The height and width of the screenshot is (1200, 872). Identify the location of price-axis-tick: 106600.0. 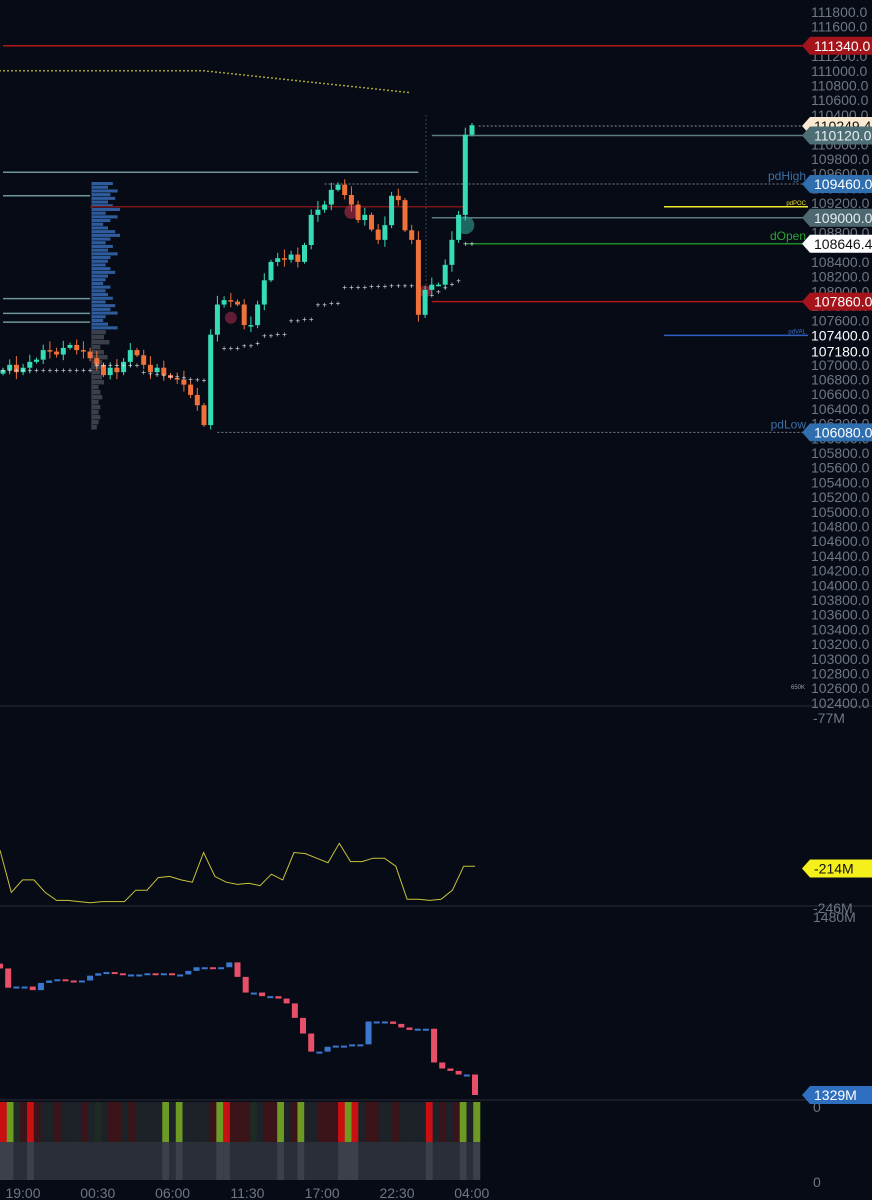
(840, 394).